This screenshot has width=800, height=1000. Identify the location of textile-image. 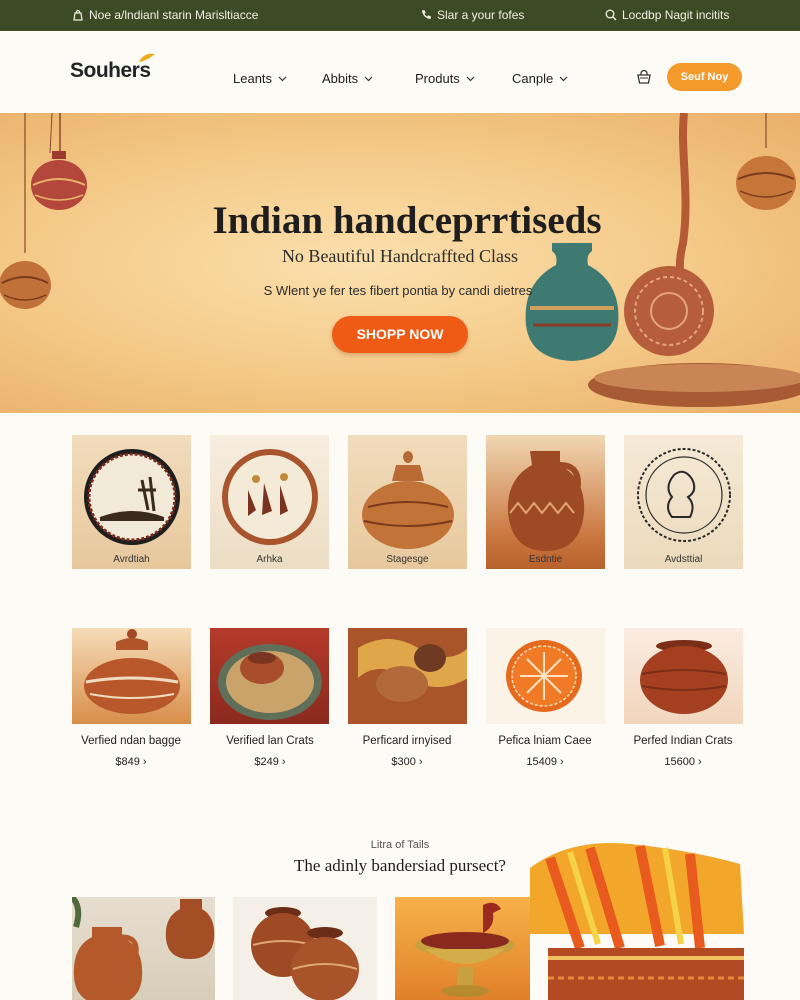
(407, 676).